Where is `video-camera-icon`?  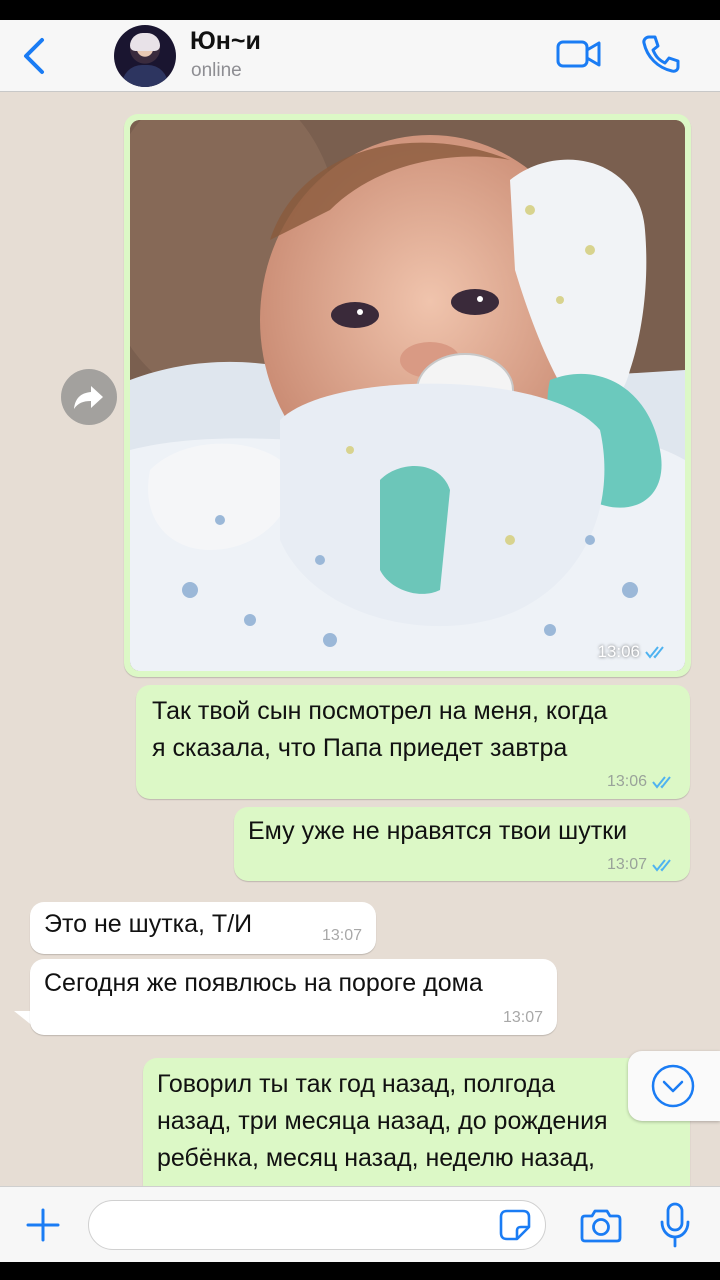 video-camera-icon is located at coordinates (578, 54).